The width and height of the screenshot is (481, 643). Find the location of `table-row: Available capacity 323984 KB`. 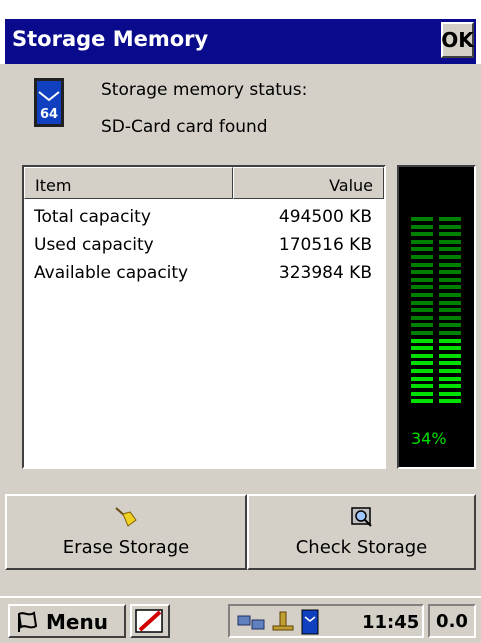

table-row: Available capacity 323984 KB is located at coordinates (204, 277).